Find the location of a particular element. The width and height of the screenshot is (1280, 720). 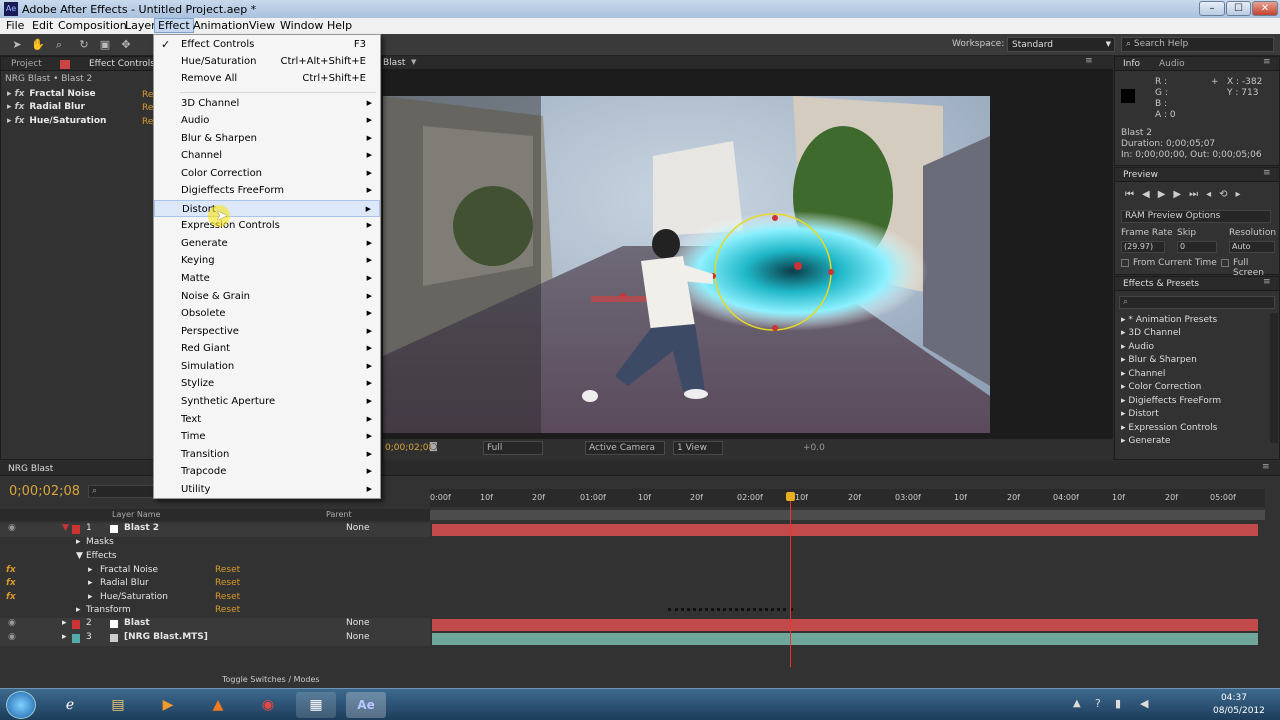

menu-item-text: Text ▶ is located at coordinates (267, 419).